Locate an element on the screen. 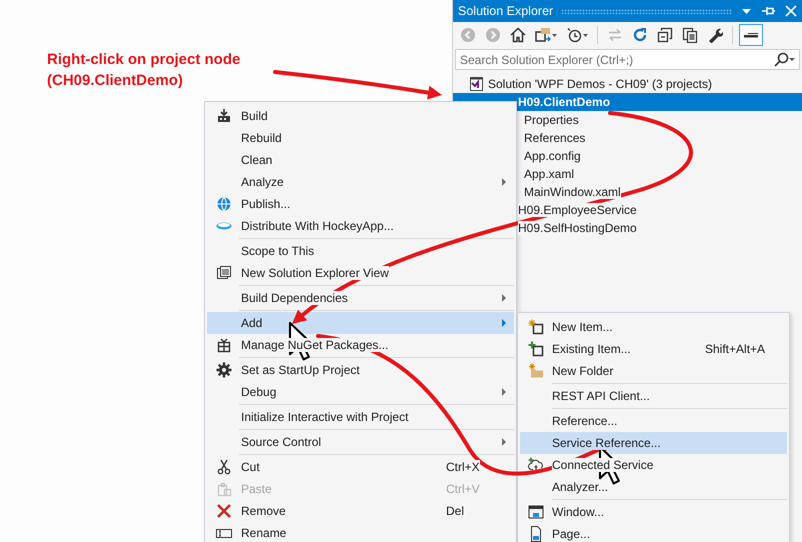 This screenshot has width=802, height=542. new-item-icon is located at coordinates (536, 327).